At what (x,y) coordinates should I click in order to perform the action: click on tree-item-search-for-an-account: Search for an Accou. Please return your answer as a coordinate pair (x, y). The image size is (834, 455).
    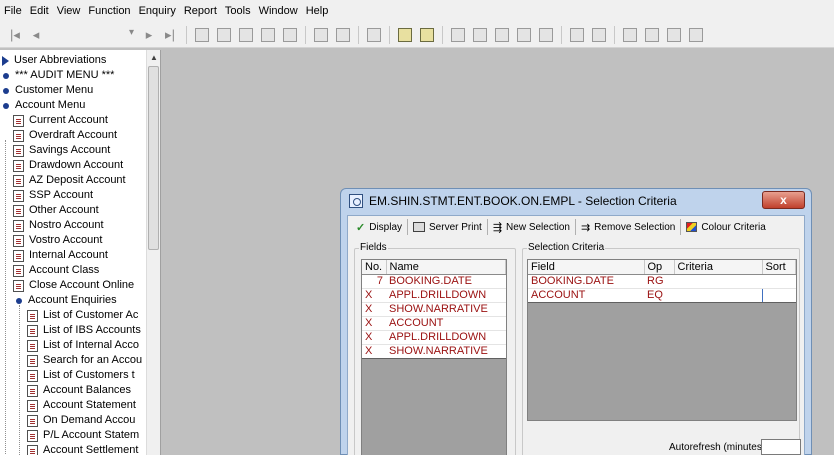
    Looking at the image, I should click on (84, 360).